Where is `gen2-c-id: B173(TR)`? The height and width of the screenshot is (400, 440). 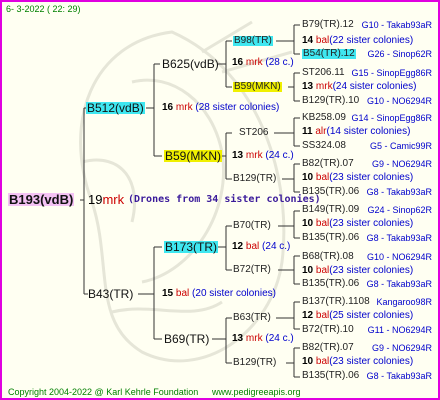 gen2-c-id: B173(TR) is located at coordinates (191, 247).